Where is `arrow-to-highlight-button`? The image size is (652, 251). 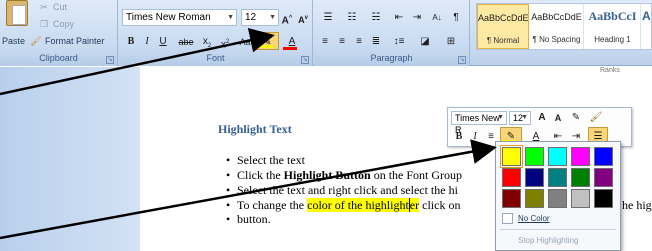
arrow-to-highlight-button is located at coordinates (137, 61).